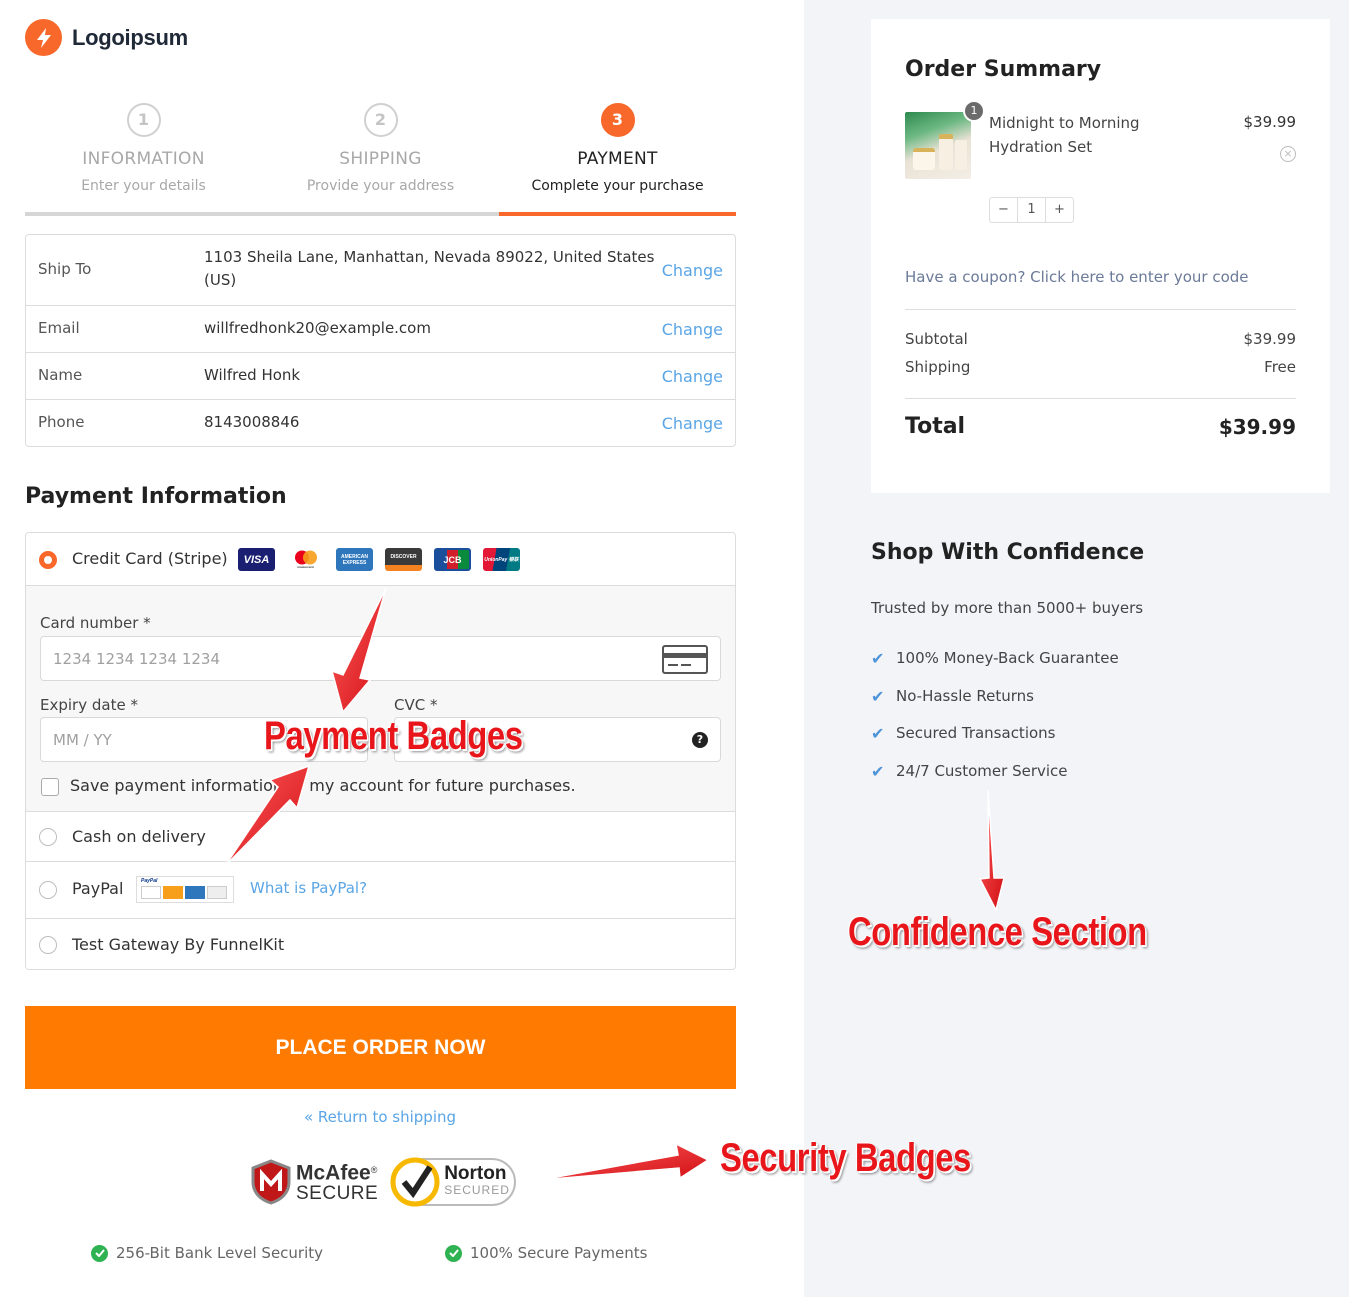  I want to click on review-label: Phone, so click(61, 422).